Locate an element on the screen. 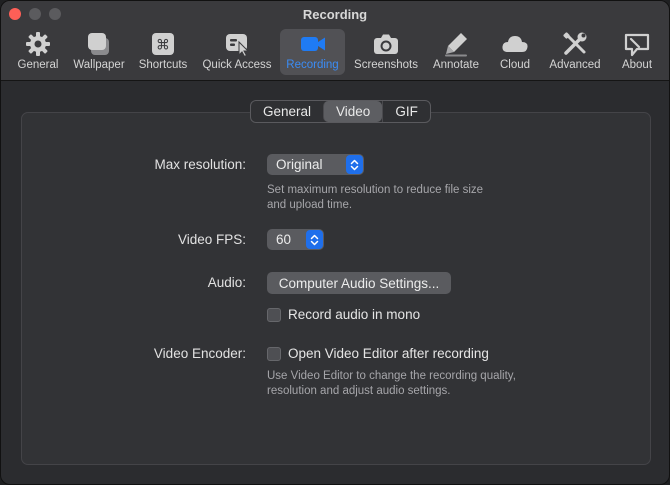 This screenshot has width=670, height=485. command-key-icon: ⌘ is located at coordinates (163, 44).